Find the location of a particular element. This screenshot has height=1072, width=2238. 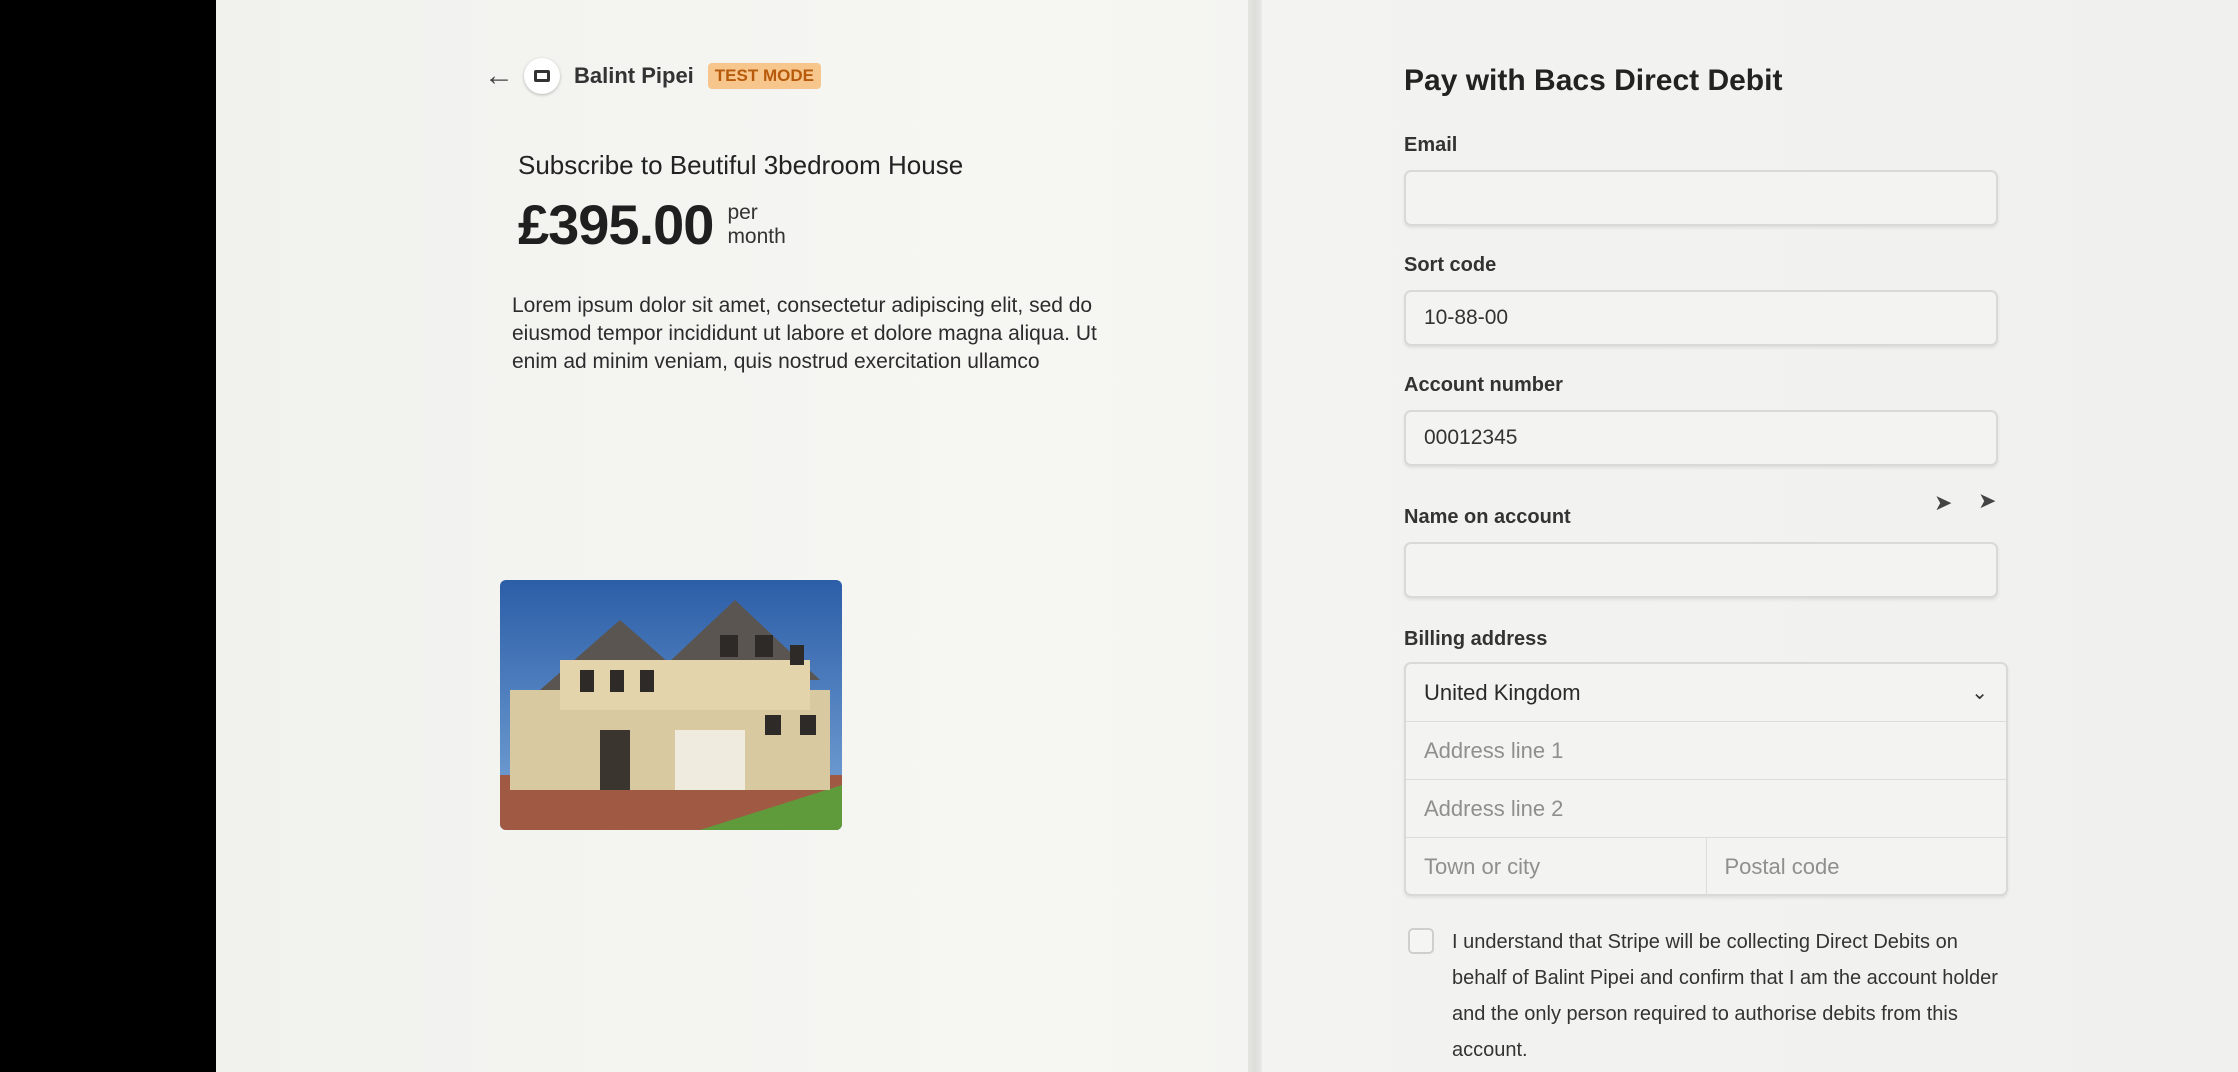

price-amount: £395.00 is located at coordinates (616, 224).